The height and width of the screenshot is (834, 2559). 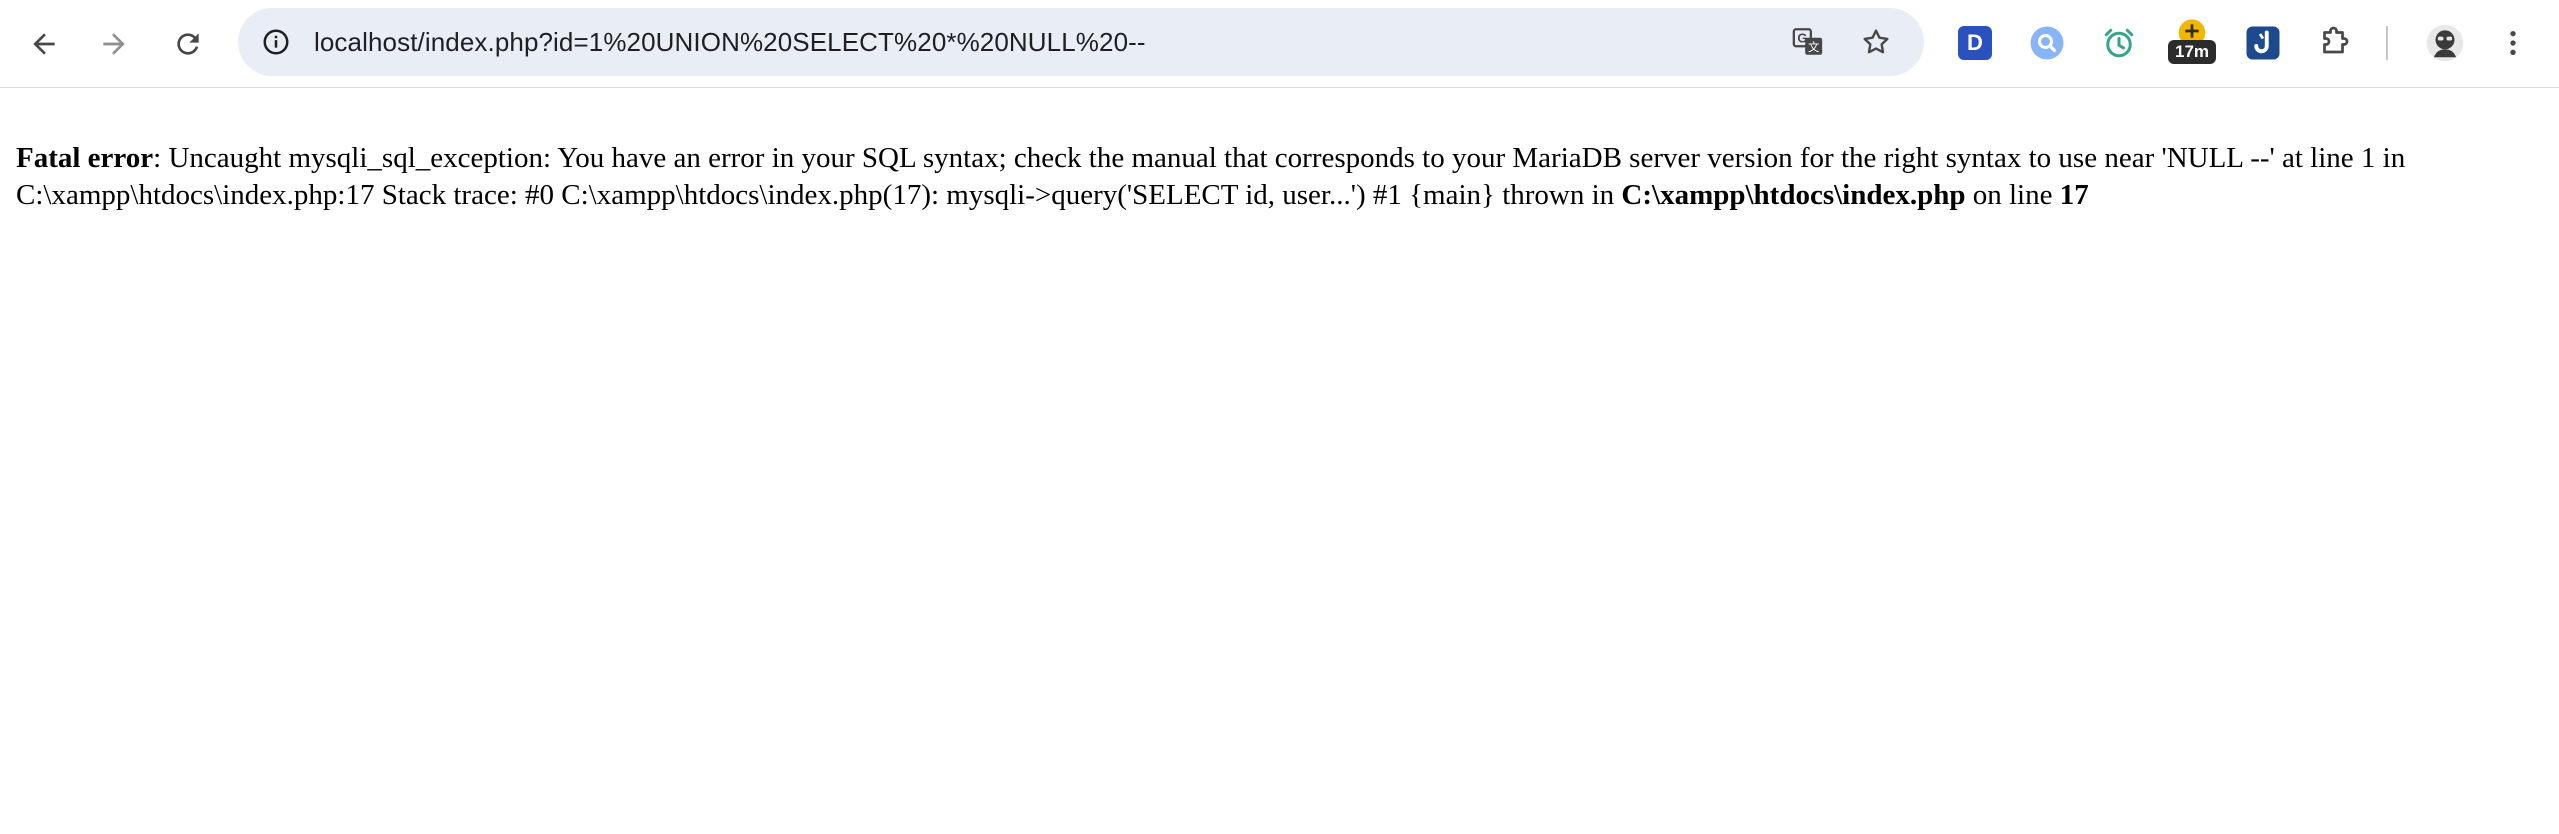 I want to click on forward-arrow-icon, so click(x=114, y=44).